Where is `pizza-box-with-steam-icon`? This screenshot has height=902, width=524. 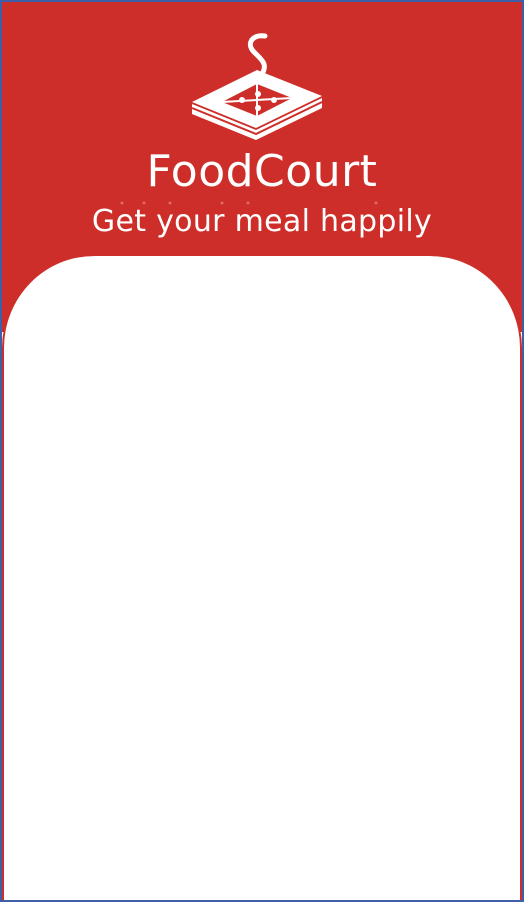
pizza-box-with-steam-icon is located at coordinates (257, 86).